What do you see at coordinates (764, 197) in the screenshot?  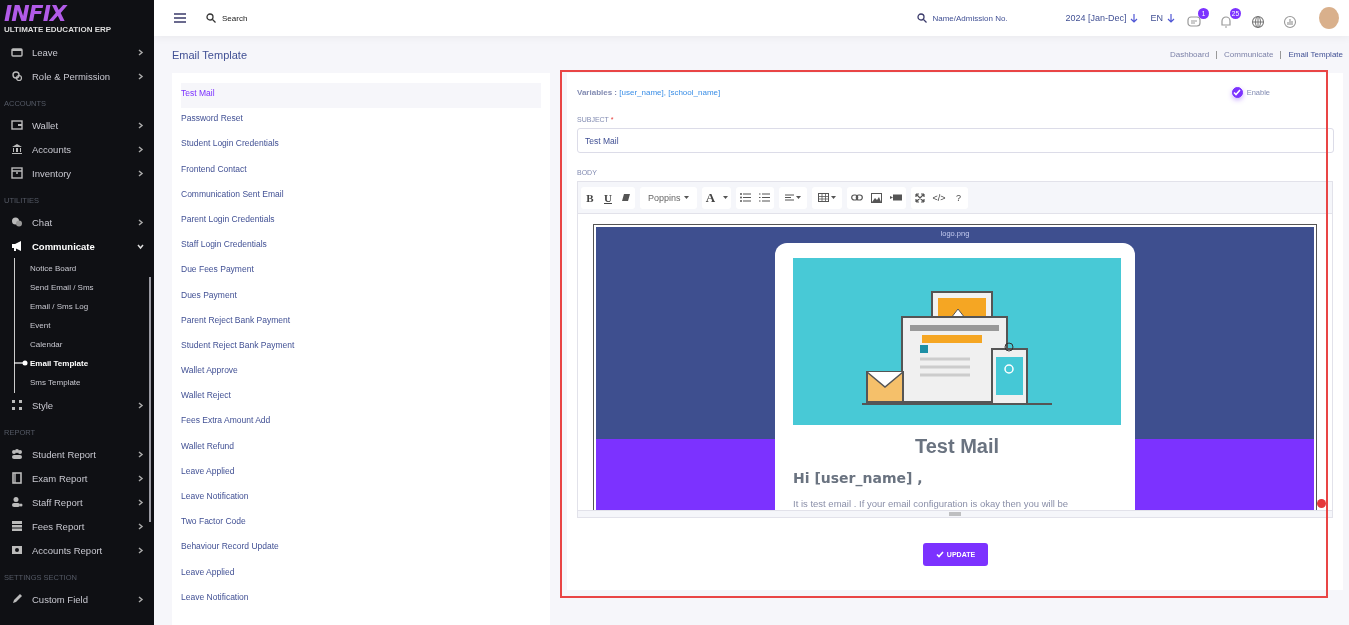 I see `numbered-list-icon` at bounding box center [764, 197].